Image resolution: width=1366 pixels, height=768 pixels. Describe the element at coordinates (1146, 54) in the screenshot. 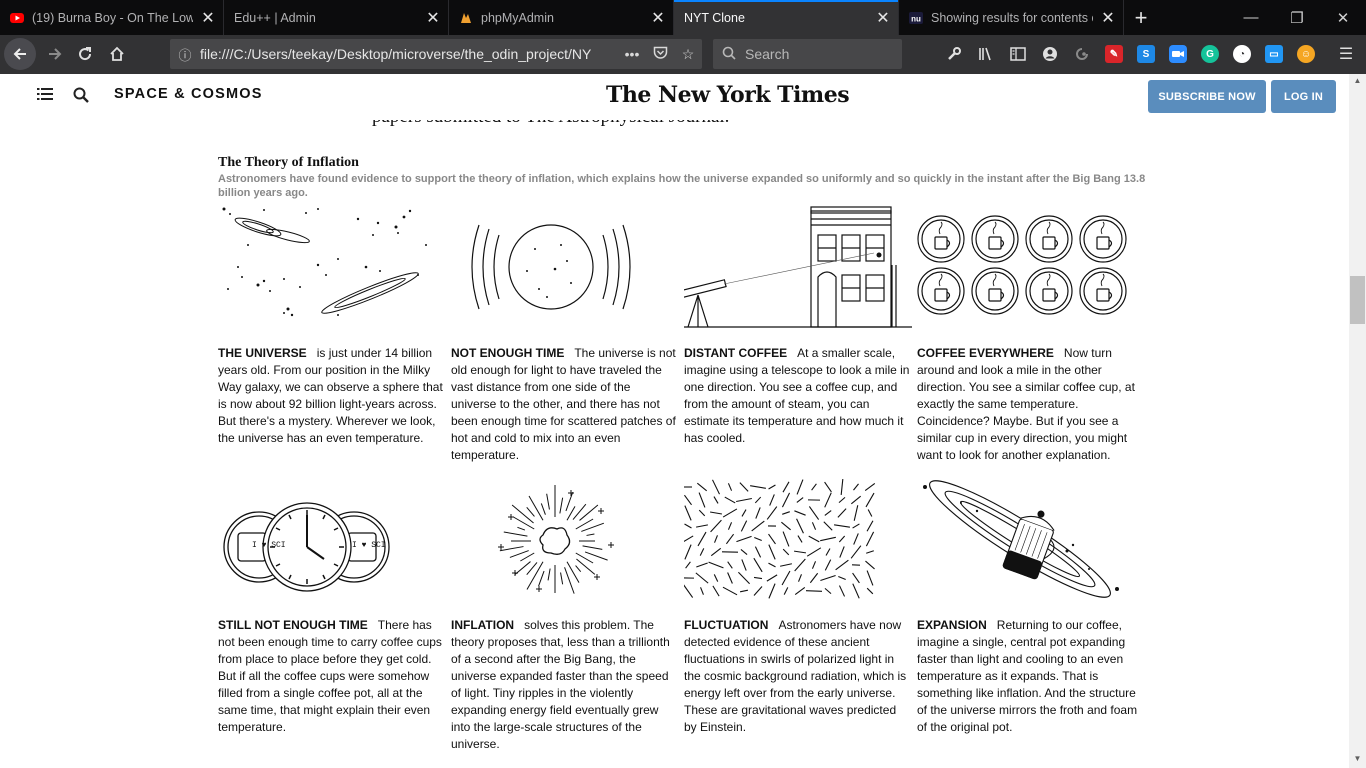

I see `s-extension-icon: S` at that location.